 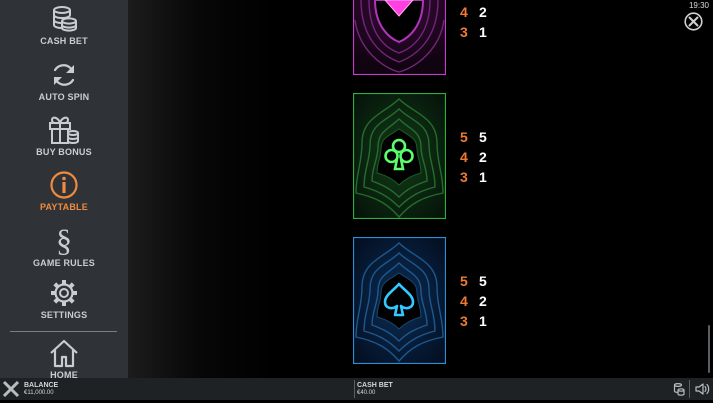 I want to click on bottom-bar: BALANCE €11,000.00 CASH BET €40.00, so click(x=356, y=389).